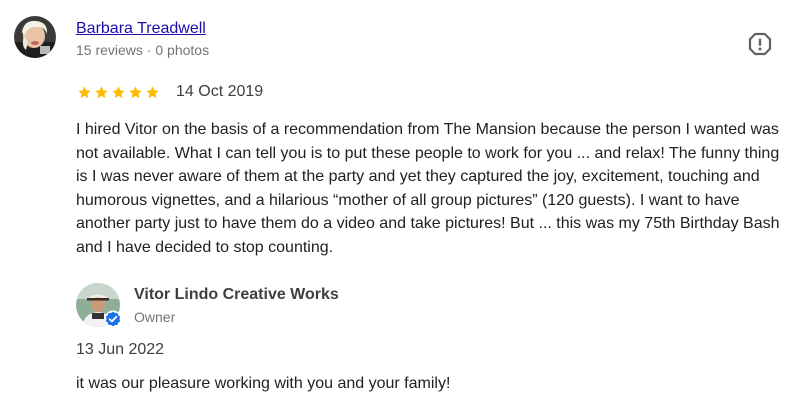 The width and height of the screenshot is (800, 407). I want to click on reviewer-avatar, so click(35, 37).